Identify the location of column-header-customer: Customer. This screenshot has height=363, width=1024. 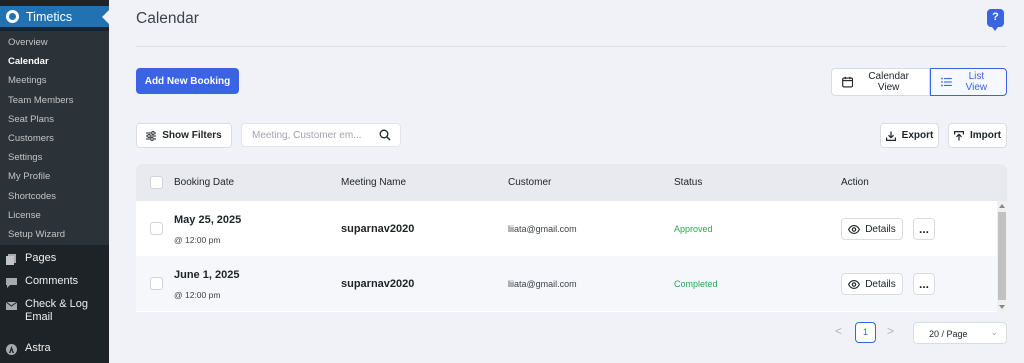
(530, 182).